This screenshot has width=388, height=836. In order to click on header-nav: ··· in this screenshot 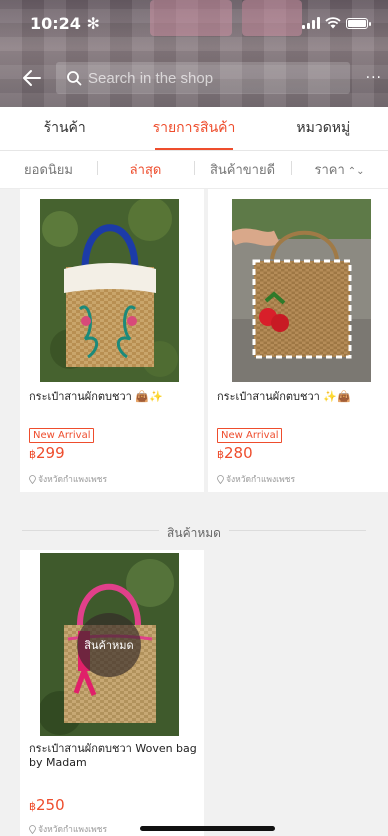, I will do `click(194, 78)`.